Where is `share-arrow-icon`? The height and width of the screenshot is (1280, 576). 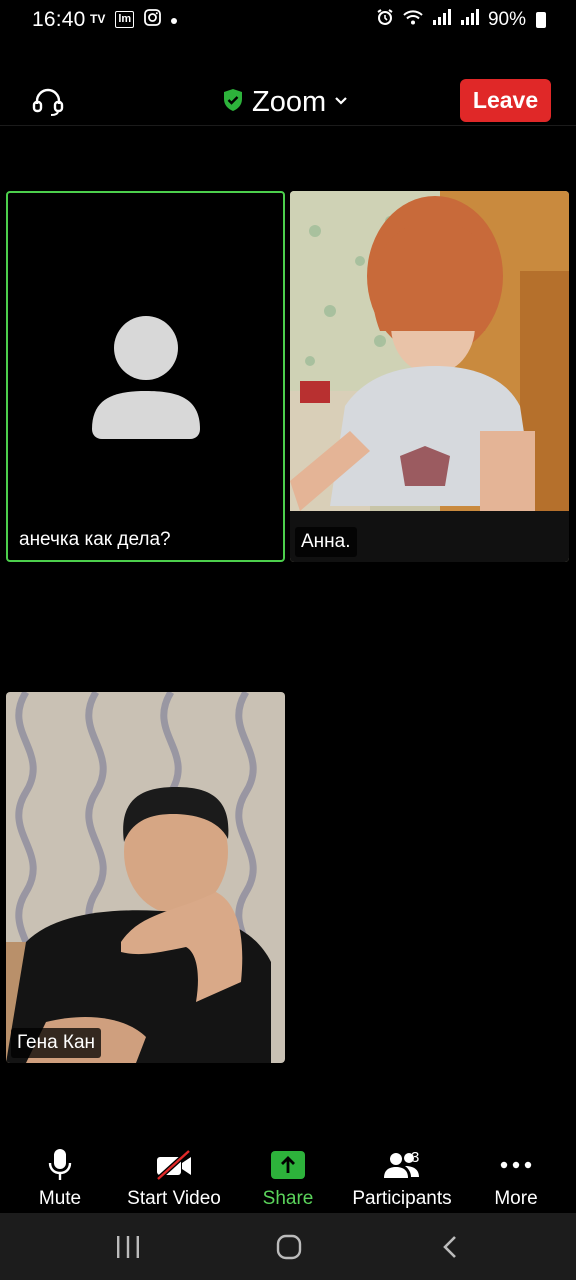 share-arrow-icon is located at coordinates (288, 1165).